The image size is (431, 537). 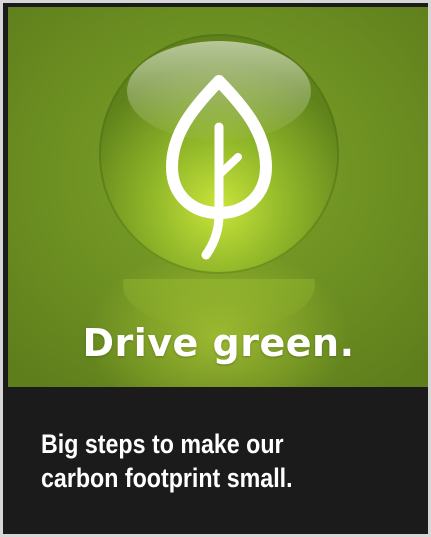 What do you see at coordinates (167, 478) in the screenshot?
I see `tagline-line-2: carbon footprint small.` at bounding box center [167, 478].